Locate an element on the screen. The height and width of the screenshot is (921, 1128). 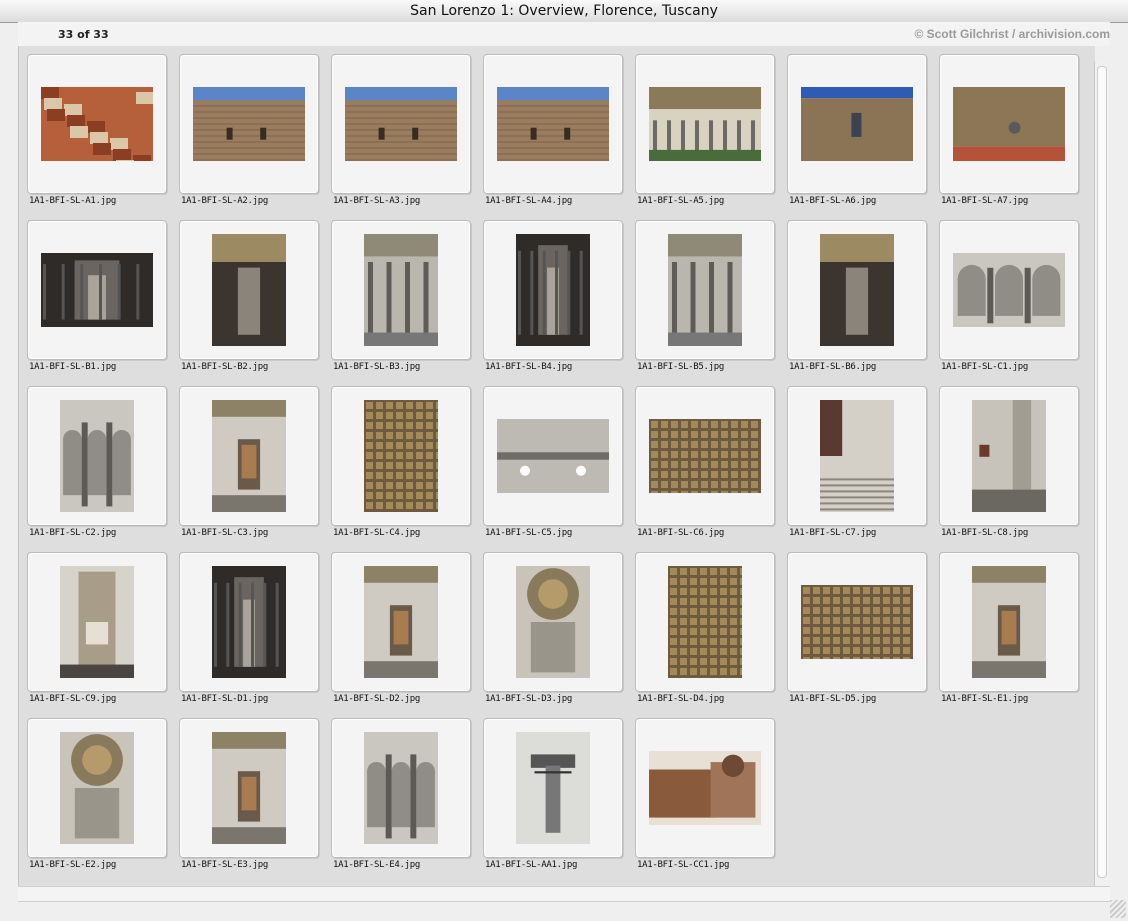
thumbnail-item: 1A1-BFI-SL-A4.jpg is located at coordinates (553, 131).